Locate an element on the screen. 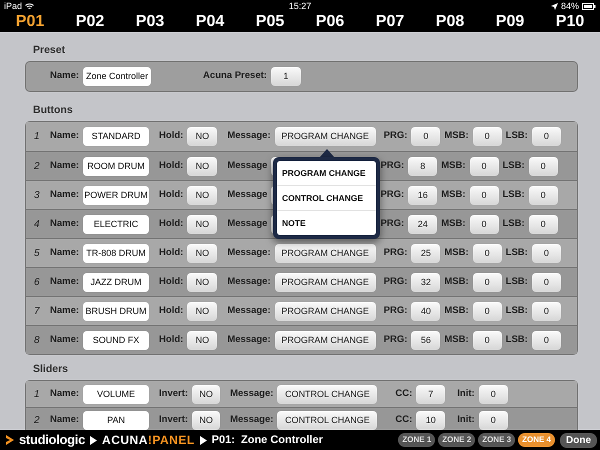 Image resolution: width=600 pixels, height=450 pixels. name-field: PAN is located at coordinates (116, 420).